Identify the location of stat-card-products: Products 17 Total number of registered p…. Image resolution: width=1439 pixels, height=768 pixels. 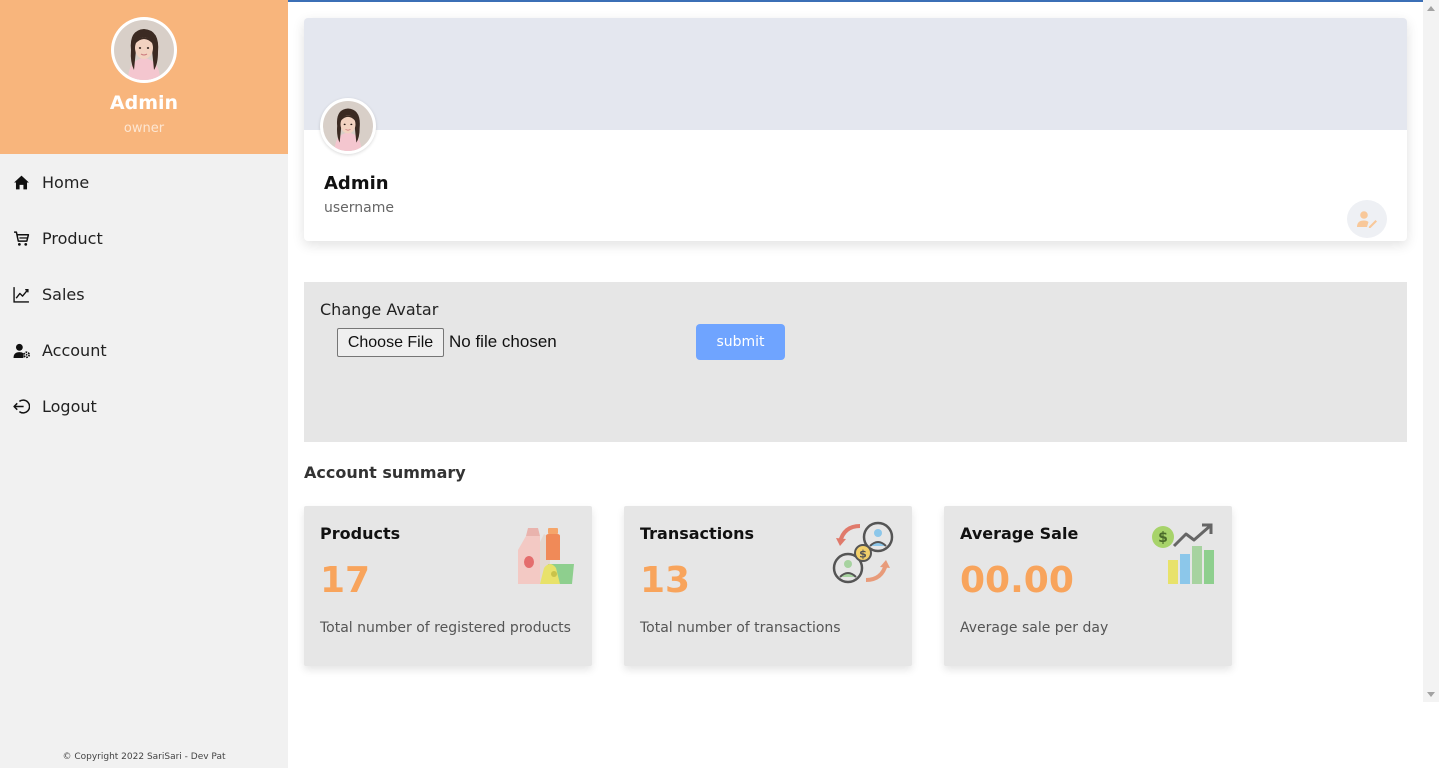
(448, 586).